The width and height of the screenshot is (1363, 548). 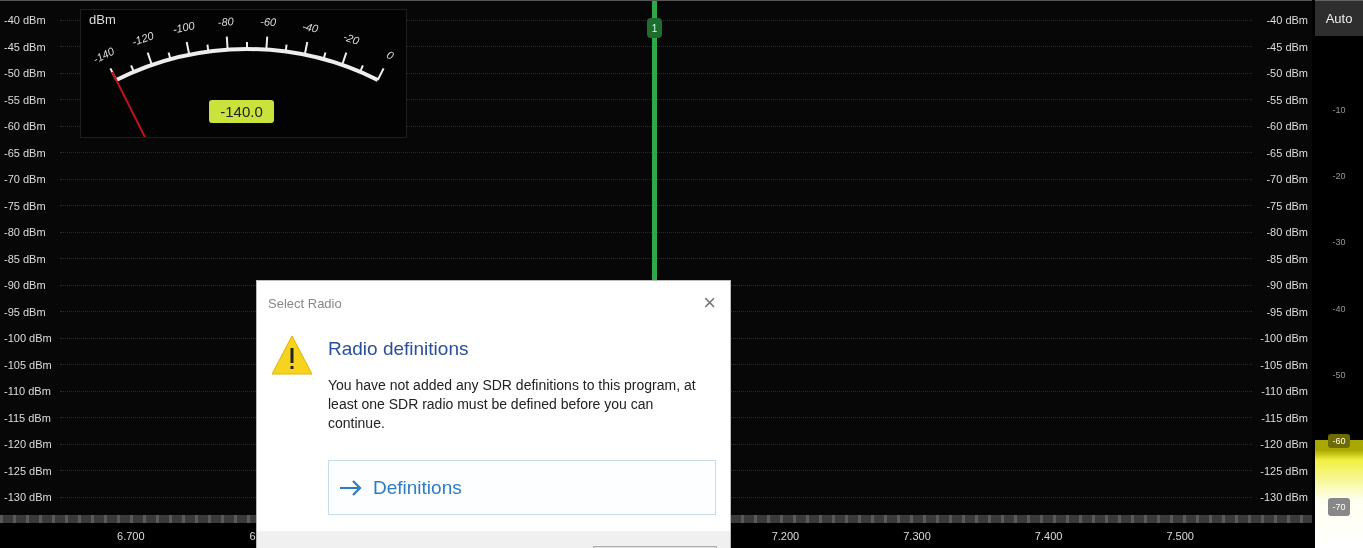 I want to click on meter-scale-label: -100, so click(x=183, y=27).